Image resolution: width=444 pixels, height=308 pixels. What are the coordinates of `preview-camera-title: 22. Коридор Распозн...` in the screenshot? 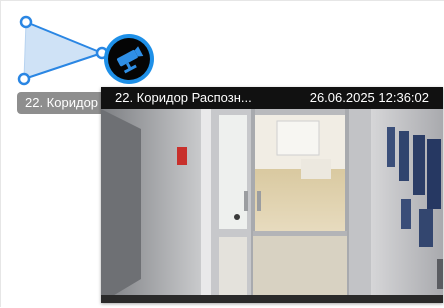 It's located at (183, 97).